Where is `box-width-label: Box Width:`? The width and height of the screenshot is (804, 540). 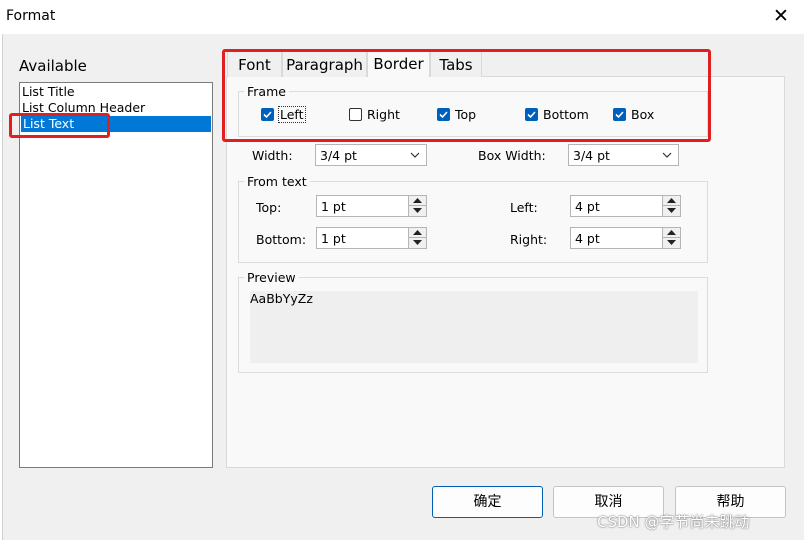 box-width-label: Box Width: is located at coordinates (512, 155).